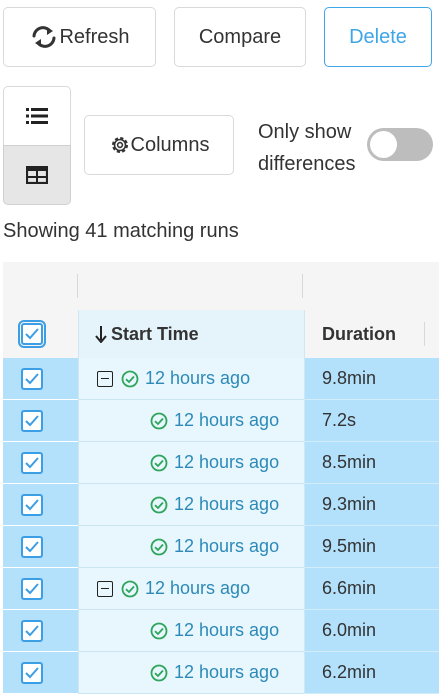  What do you see at coordinates (119, 145) in the screenshot?
I see `gear-icon` at bounding box center [119, 145].